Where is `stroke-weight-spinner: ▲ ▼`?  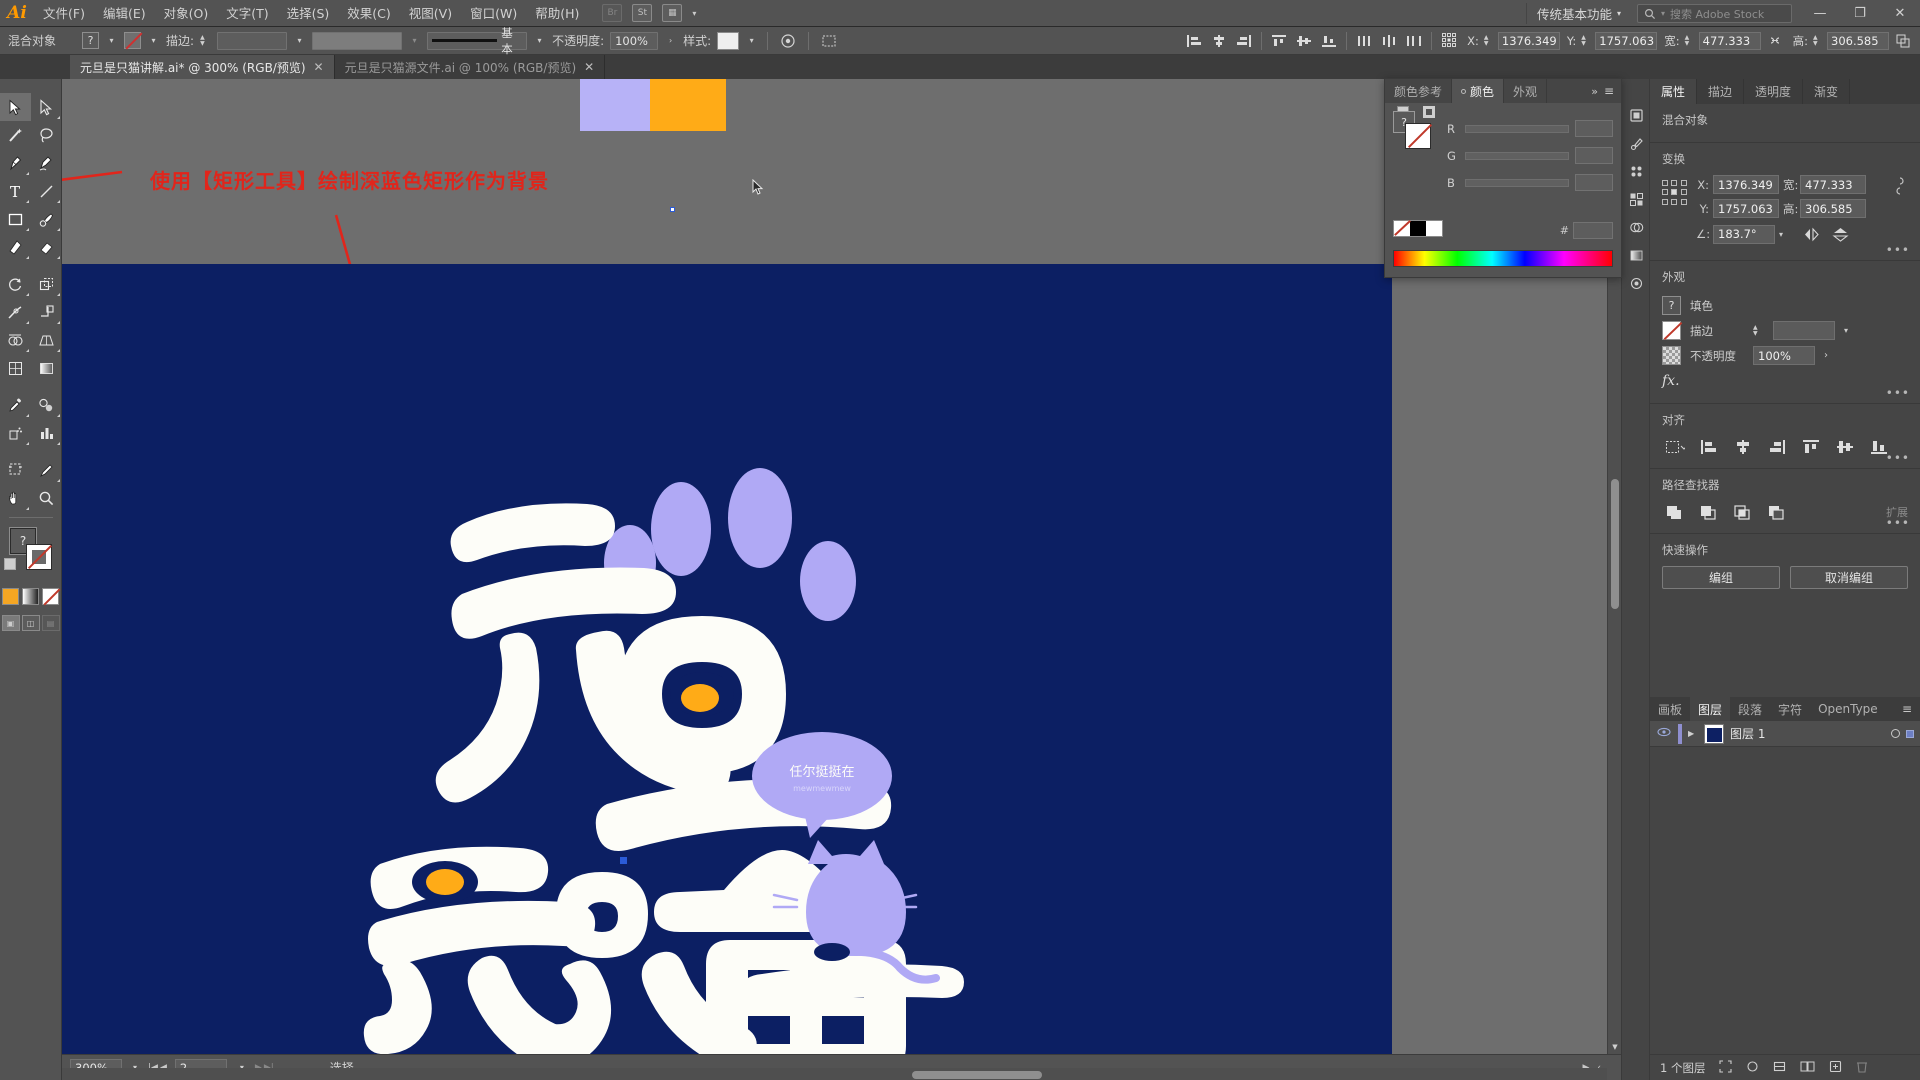 stroke-weight-spinner: ▲ ▼ is located at coordinates (204, 40).